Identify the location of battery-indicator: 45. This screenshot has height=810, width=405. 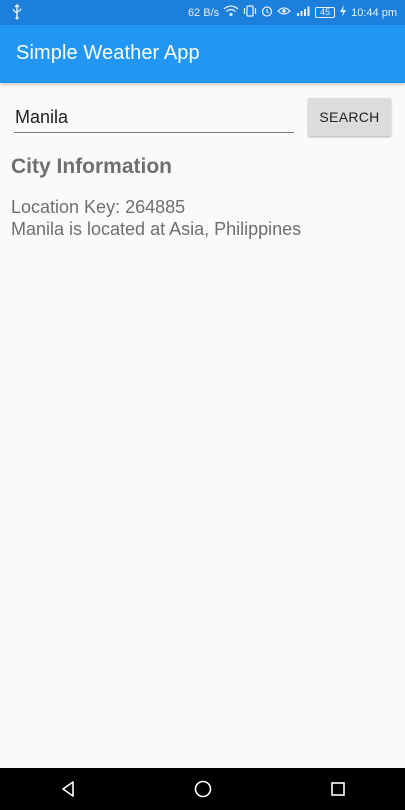
(325, 12).